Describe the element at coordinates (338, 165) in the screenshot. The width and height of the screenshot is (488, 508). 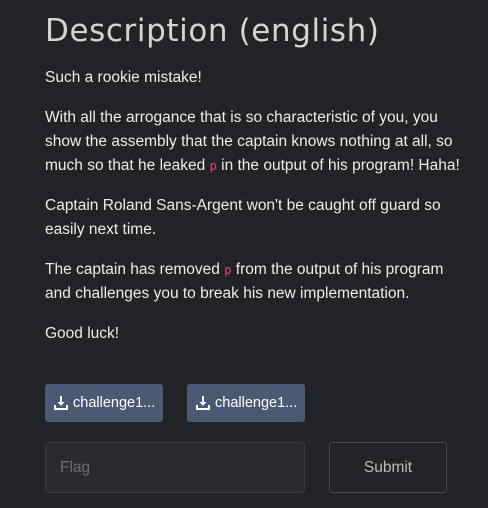
I see `description-text: in the output of his program! Haha!` at that location.